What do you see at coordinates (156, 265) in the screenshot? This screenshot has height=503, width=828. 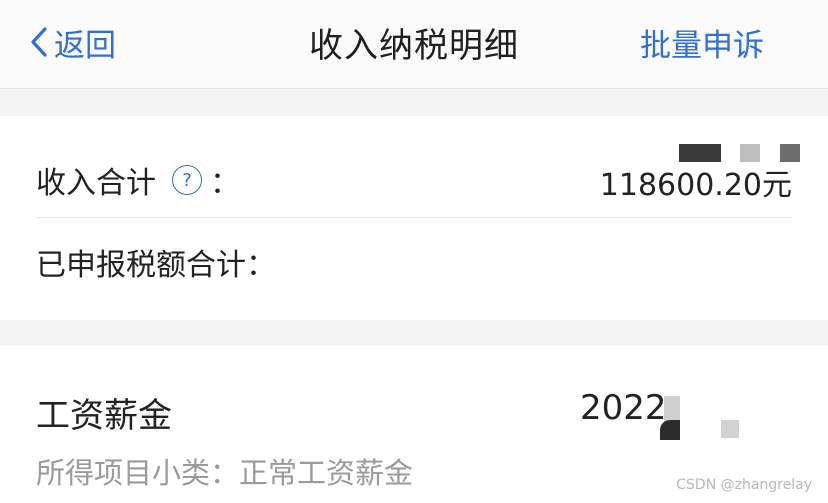 I see `declared-tax-total-label: 已申报税额合计：` at bounding box center [156, 265].